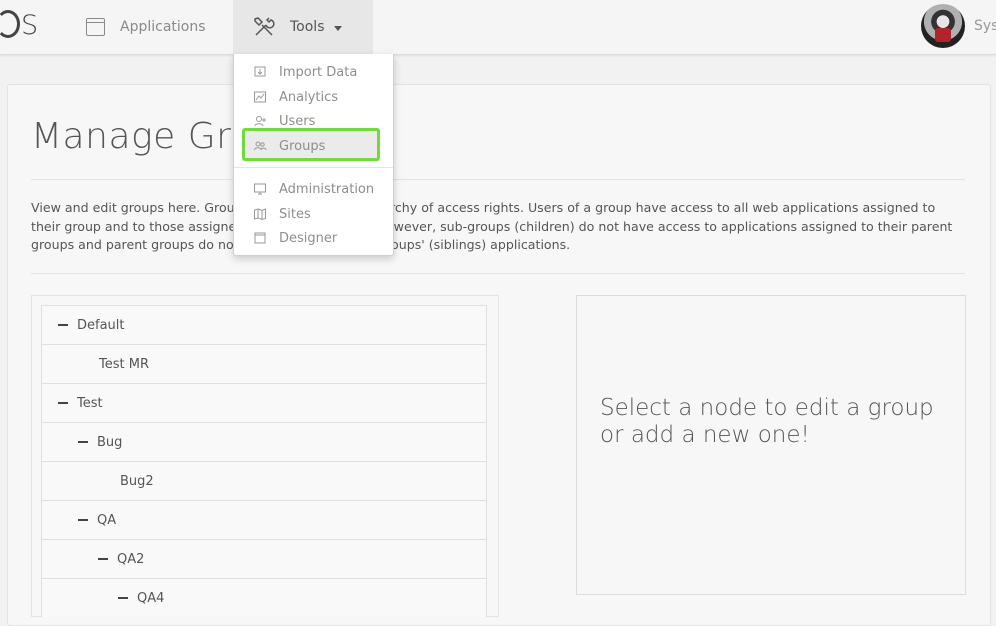 Image resolution: width=996 pixels, height=626 pixels. I want to click on tree-node-label: QA4, so click(151, 598).